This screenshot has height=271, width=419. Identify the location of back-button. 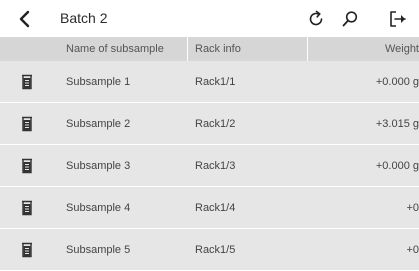
(24, 19).